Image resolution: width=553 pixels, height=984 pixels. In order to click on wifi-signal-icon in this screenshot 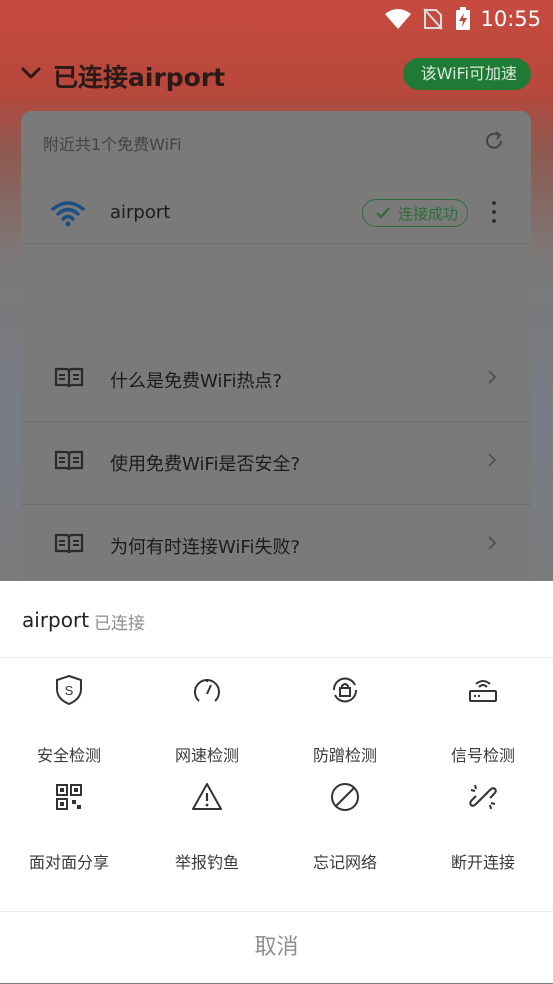, I will do `click(68, 214)`.